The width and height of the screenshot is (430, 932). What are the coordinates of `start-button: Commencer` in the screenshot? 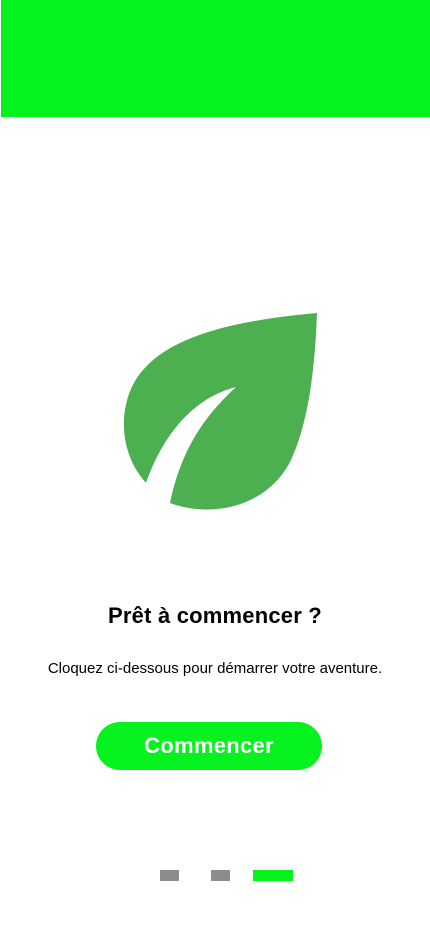 It's located at (209, 746).